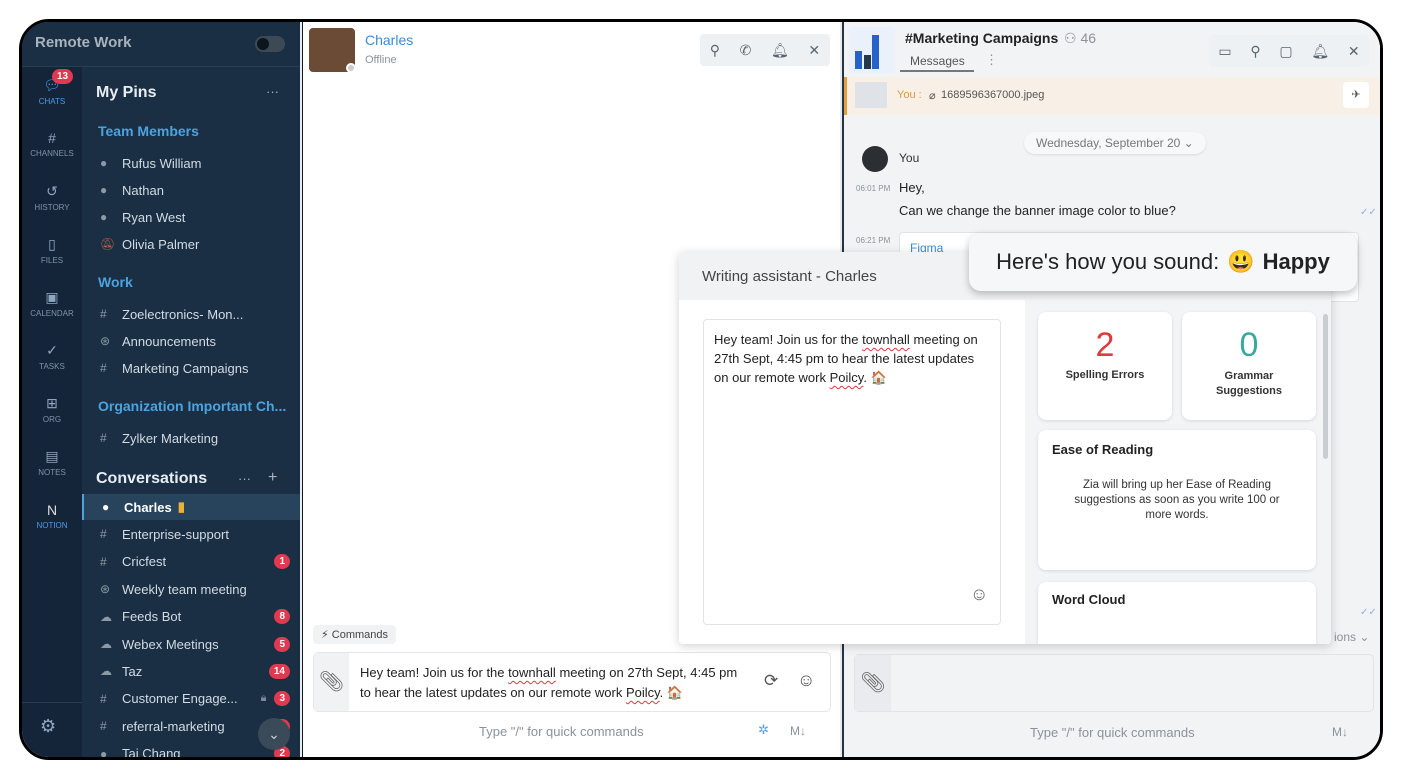 The image size is (1402, 778). I want to click on conversation-item: ☁︎ Taz 14, so click(191, 671).